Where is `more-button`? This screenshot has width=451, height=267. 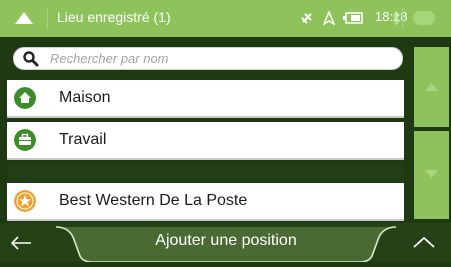
more-button is located at coordinates (424, 242).